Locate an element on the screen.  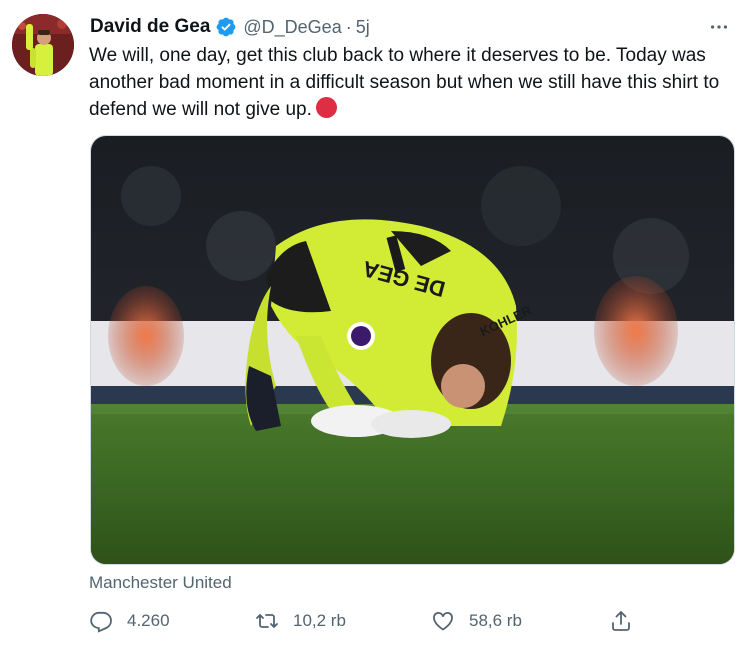
reply-button: 4.260 is located at coordinates (129, 621).